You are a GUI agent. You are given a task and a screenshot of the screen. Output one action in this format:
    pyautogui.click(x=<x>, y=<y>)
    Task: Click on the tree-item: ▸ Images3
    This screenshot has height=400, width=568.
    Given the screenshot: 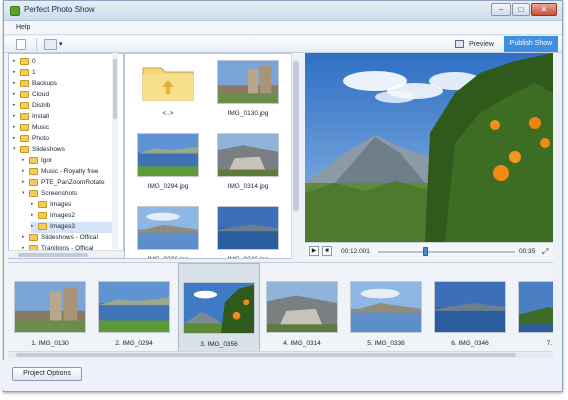 What is the action you would take?
    pyautogui.click(x=74, y=227)
    